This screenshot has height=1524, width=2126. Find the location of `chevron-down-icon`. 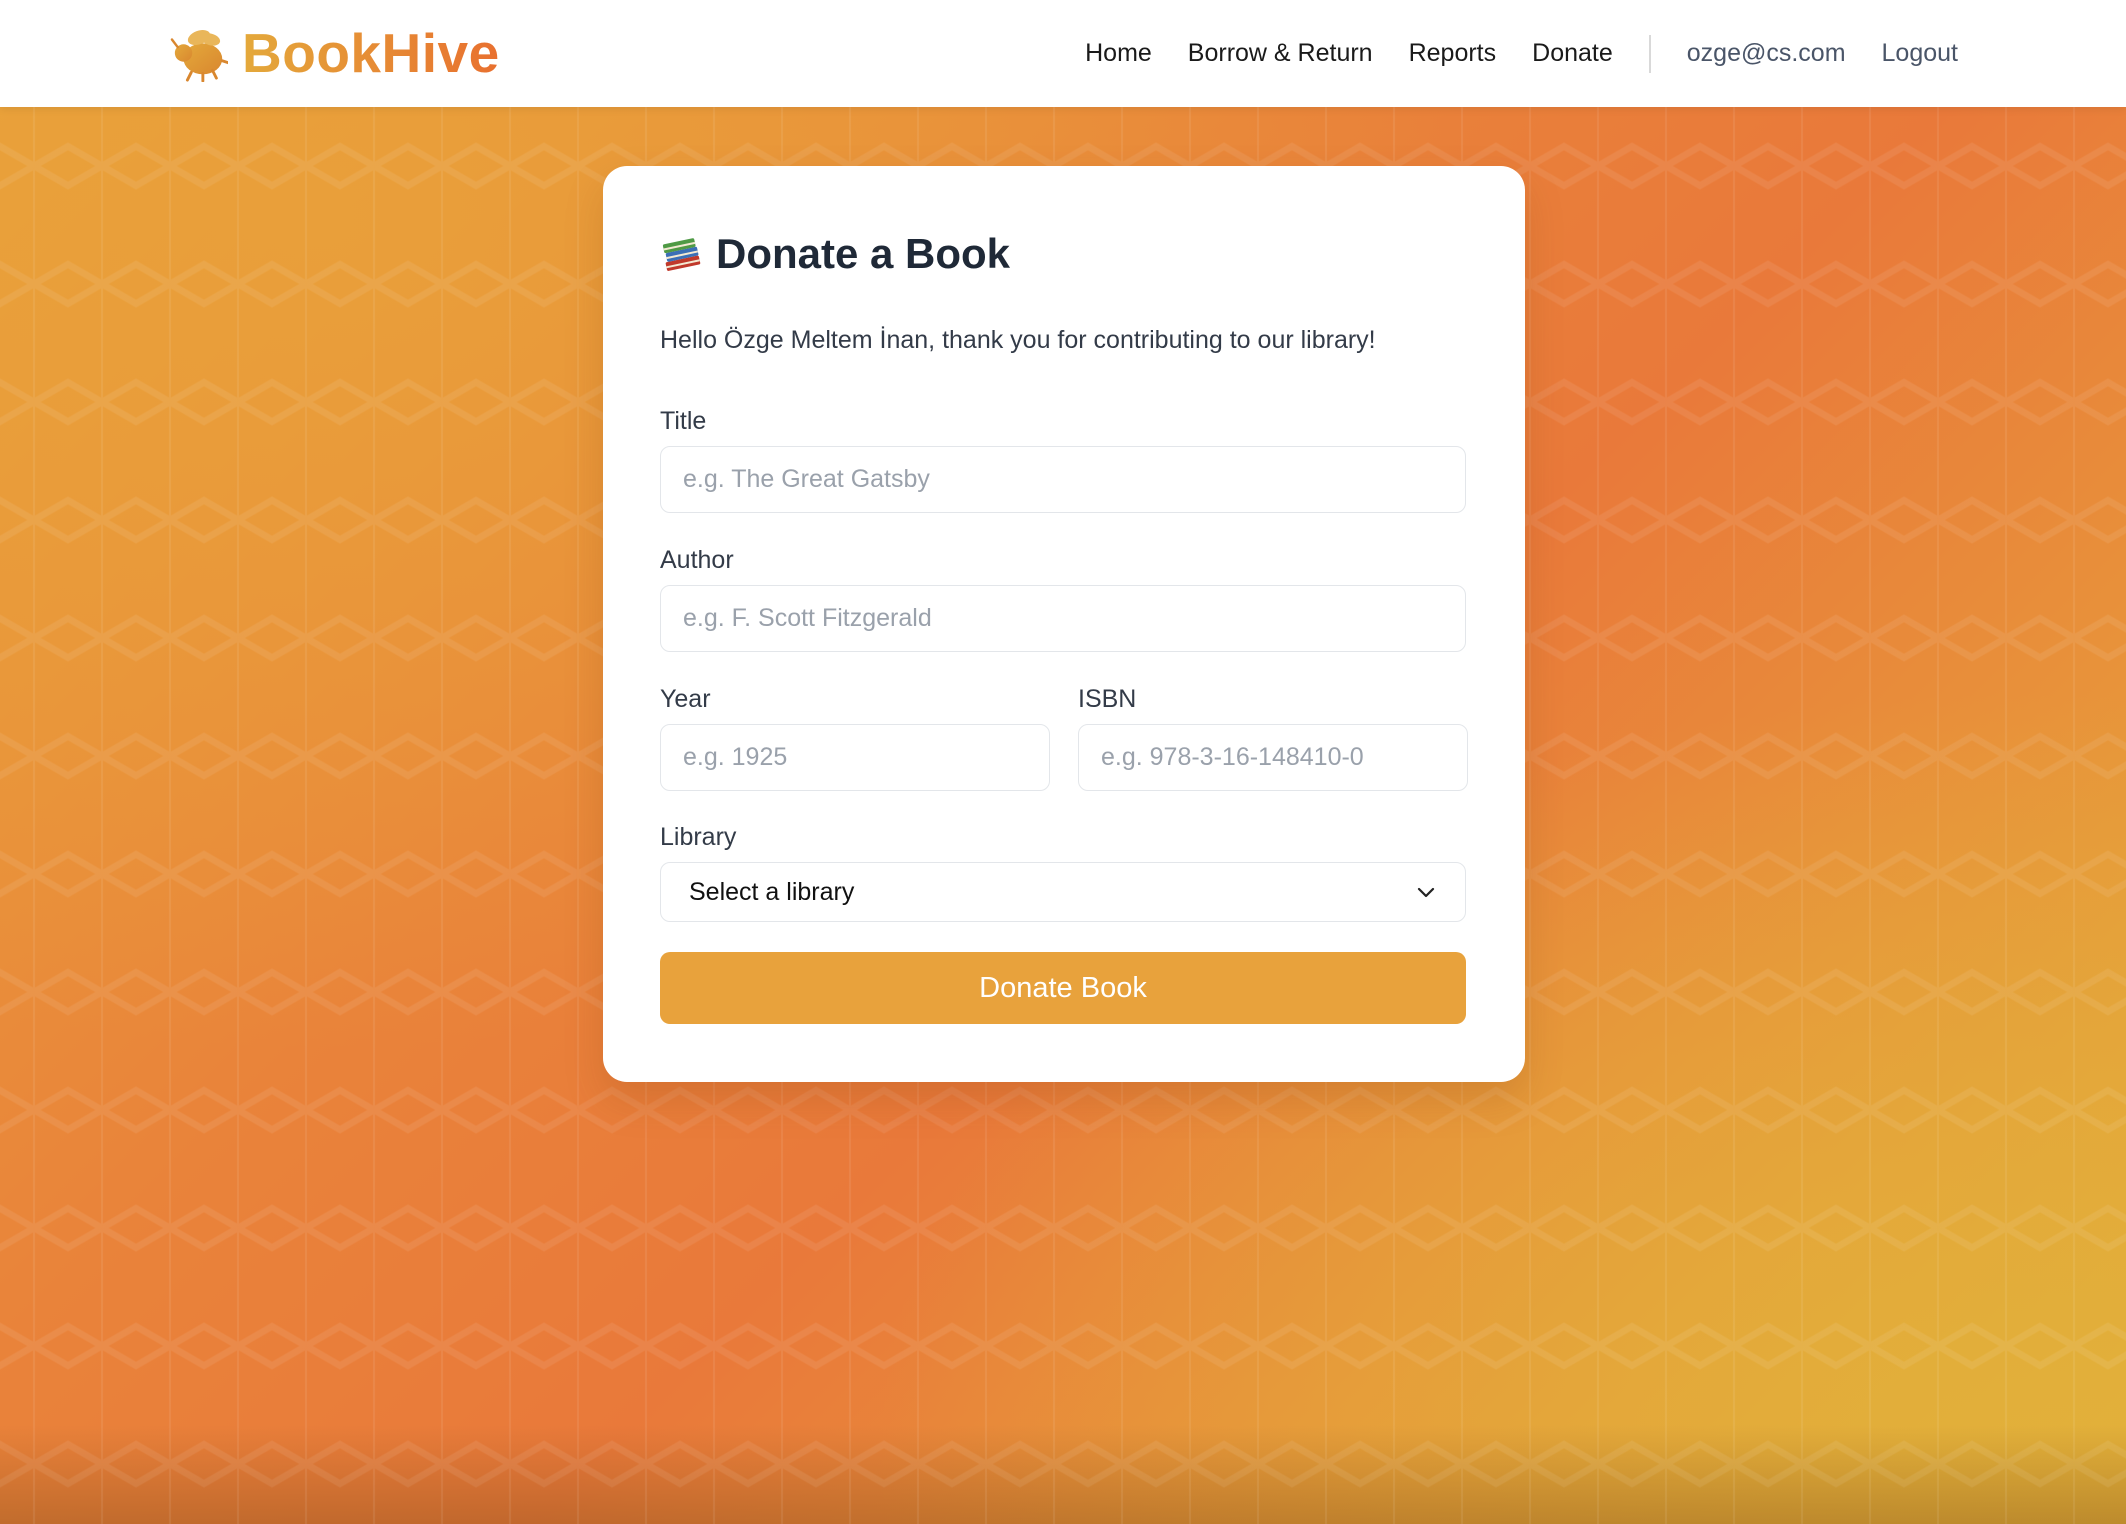

chevron-down-icon is located at coordinates (1426, 892).